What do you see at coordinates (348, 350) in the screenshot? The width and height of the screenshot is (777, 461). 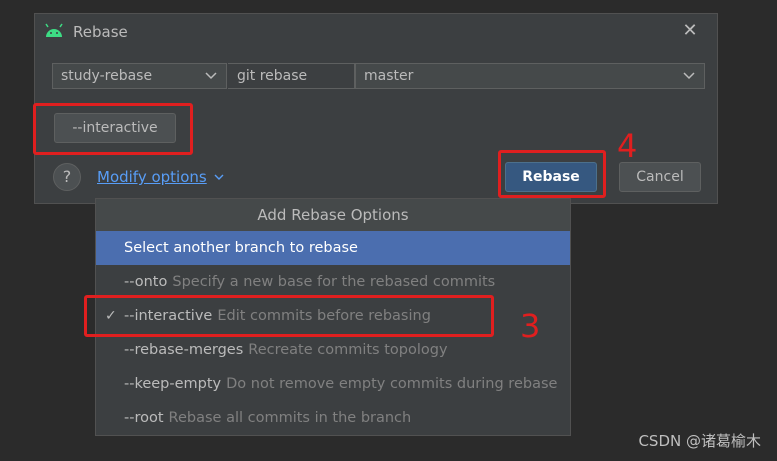 I see `option-desc: Recreate commits topology` at bounding box center [348, 350].